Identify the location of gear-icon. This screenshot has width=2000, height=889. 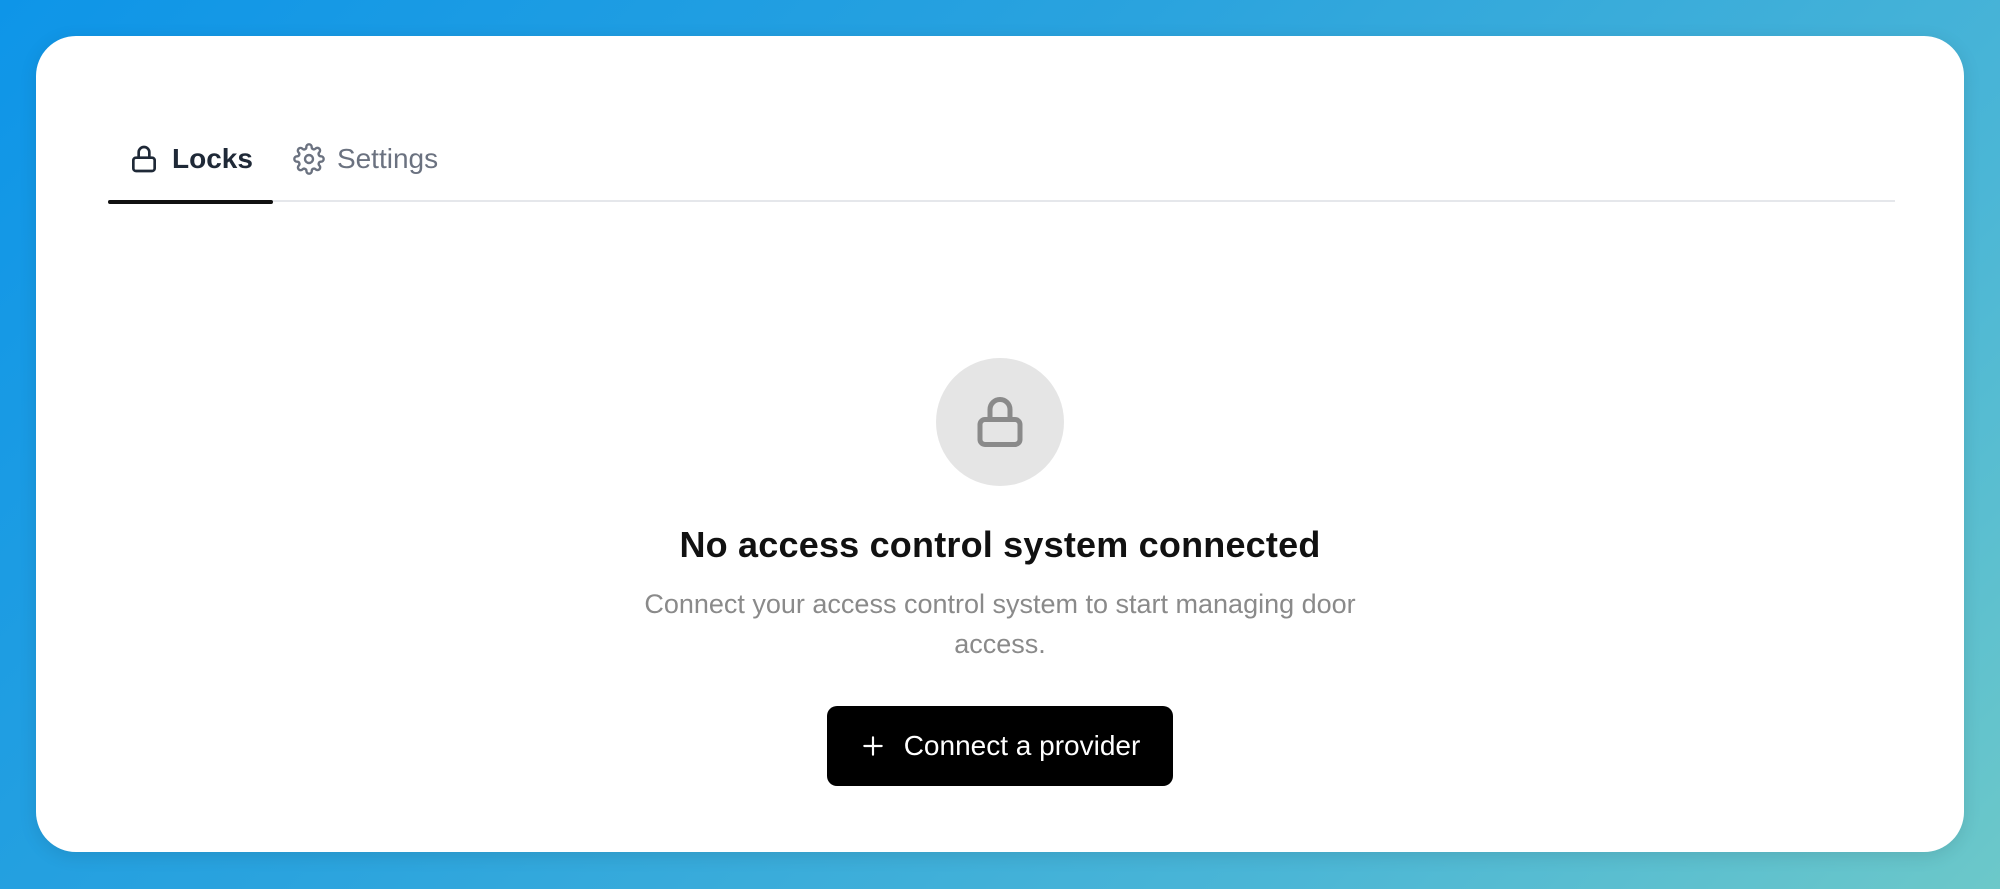
(309, 159).